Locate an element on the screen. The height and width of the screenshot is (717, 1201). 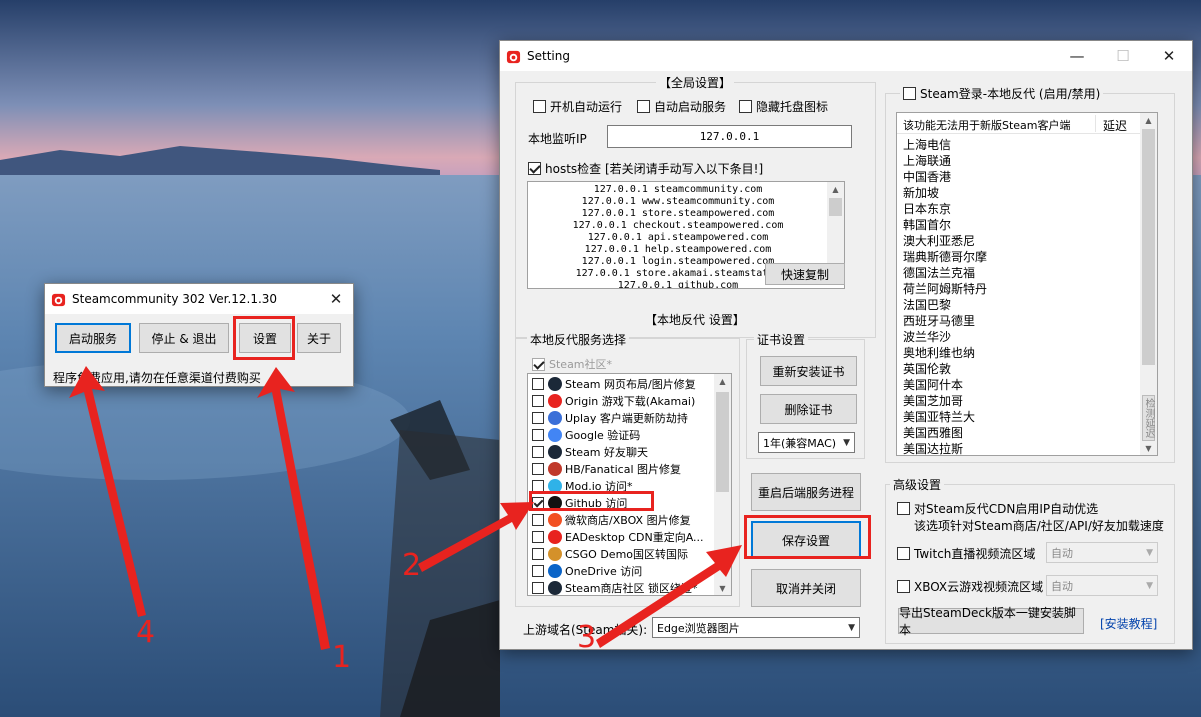
node-list-item: 上海联通 is located at coordinates (927, 161).